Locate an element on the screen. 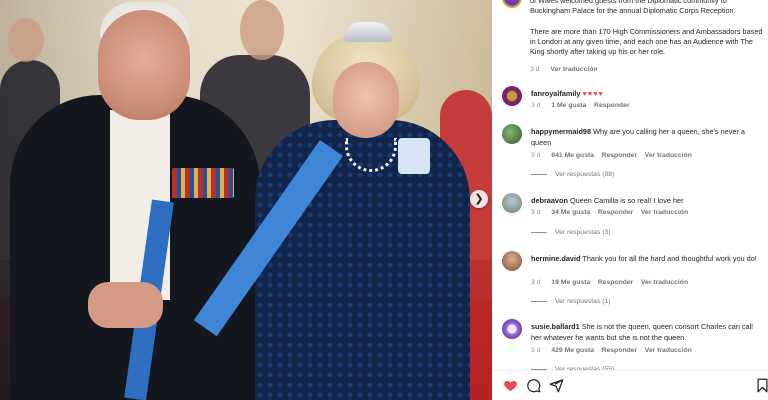 Image resolution: width=768 pixels, height=400 pixels. like-count: 34 Me gusta is located at coordinates (570, 212).